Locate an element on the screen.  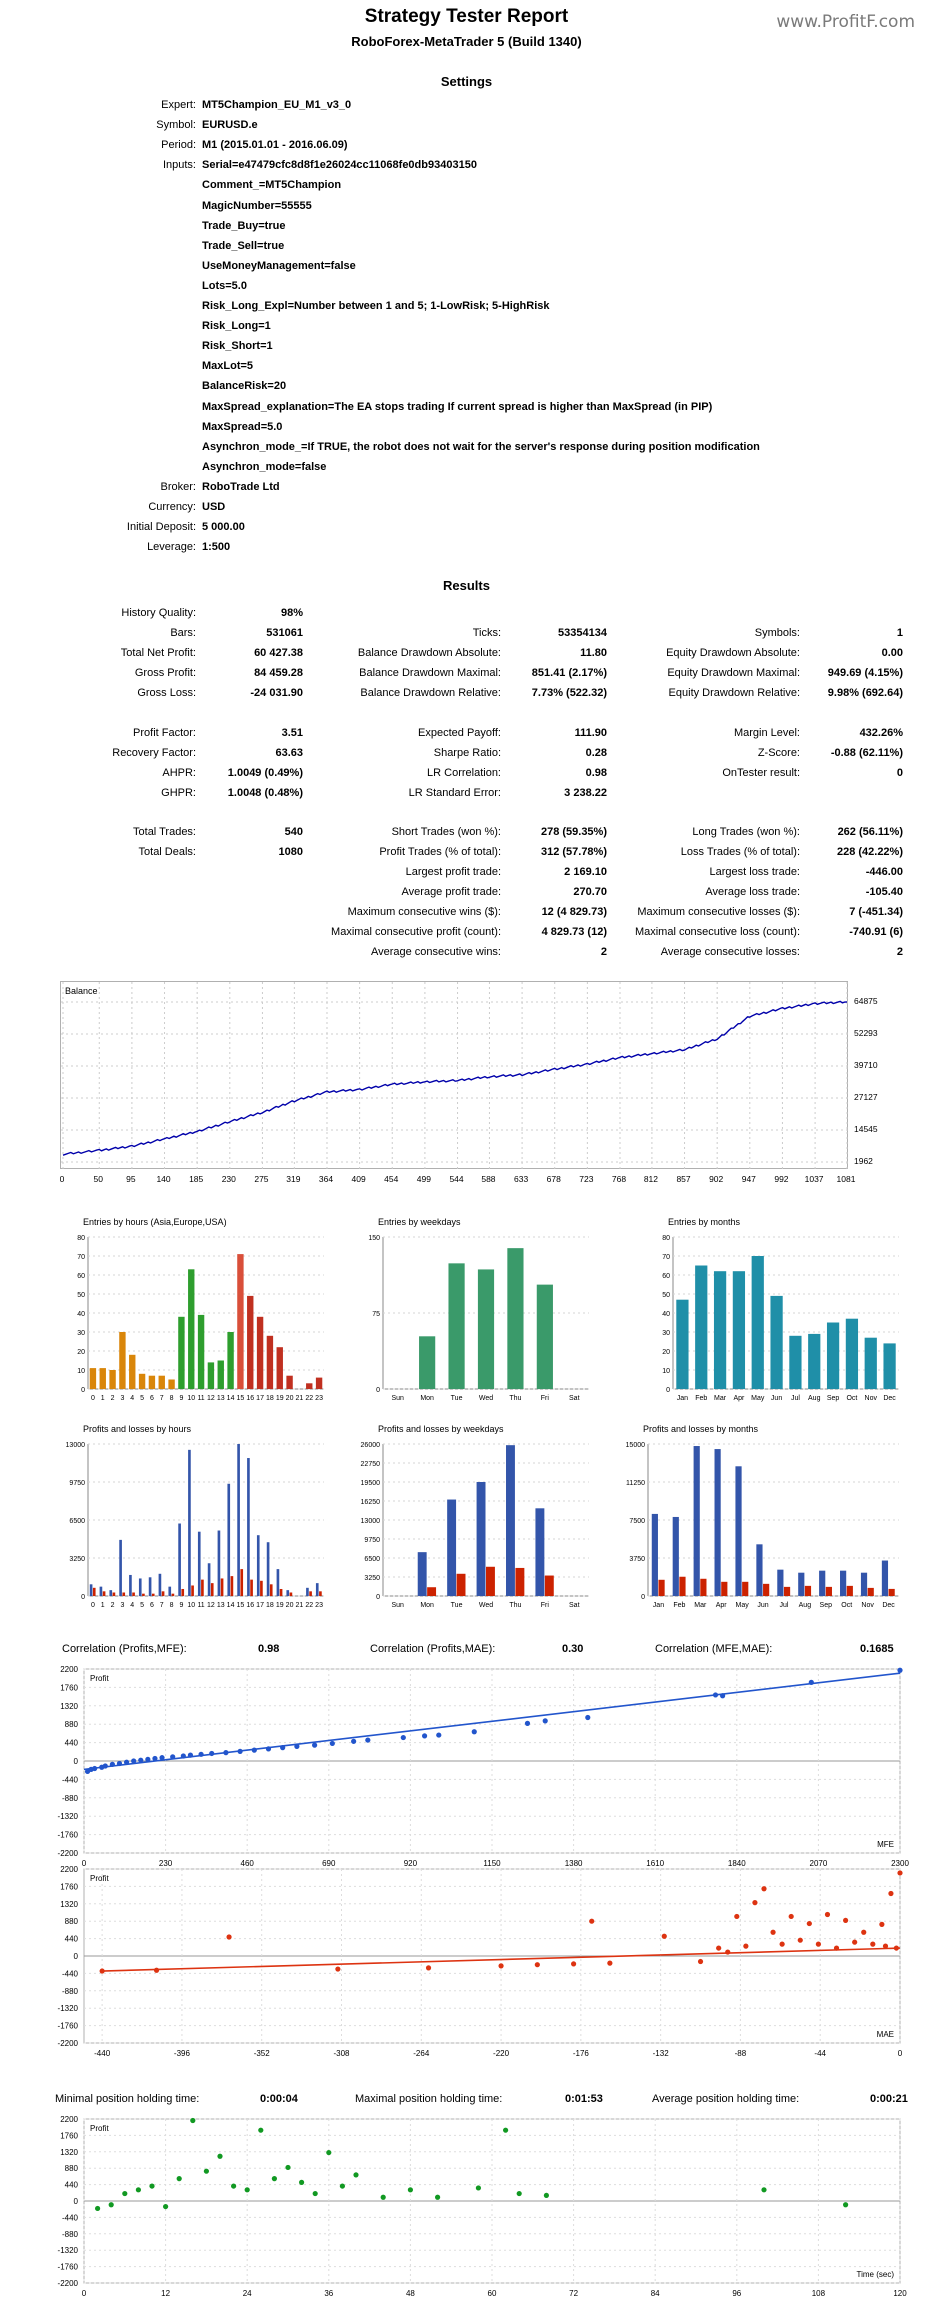
result-value: 63.63 is located at coordinates (289, 753).